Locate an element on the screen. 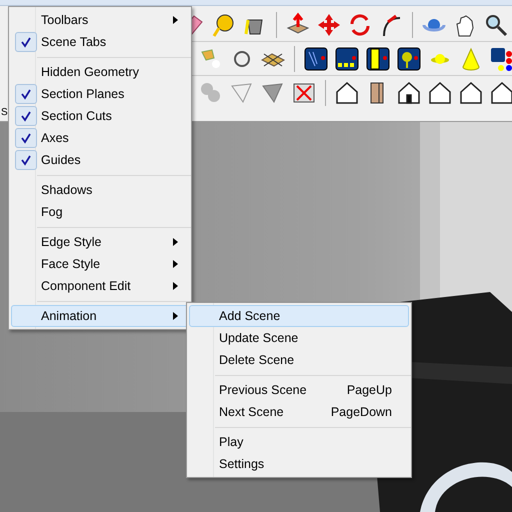 The width and height of the screenshot is (512, 512). menu-item: Guides is located at coordinates (100, 160).